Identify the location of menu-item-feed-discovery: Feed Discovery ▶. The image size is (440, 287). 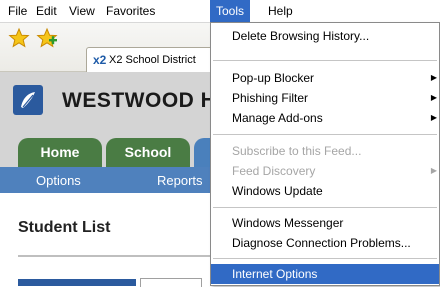
(325, 171).